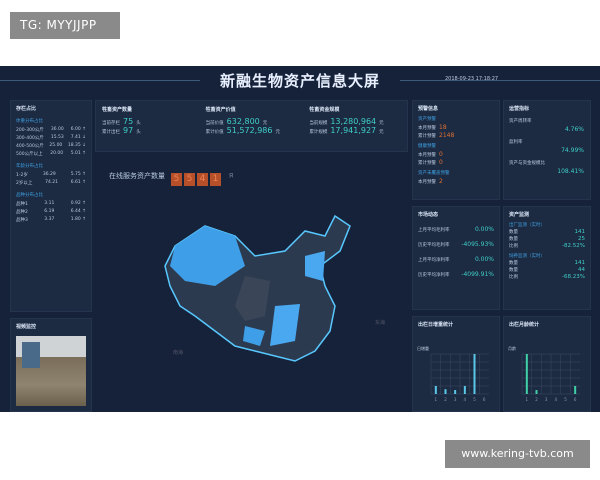 Image resolution: width=600 pixels, height=480 pixels. Describe the element at coordinates (51, 371) in the screenshot. I see `video-feed` at that location.